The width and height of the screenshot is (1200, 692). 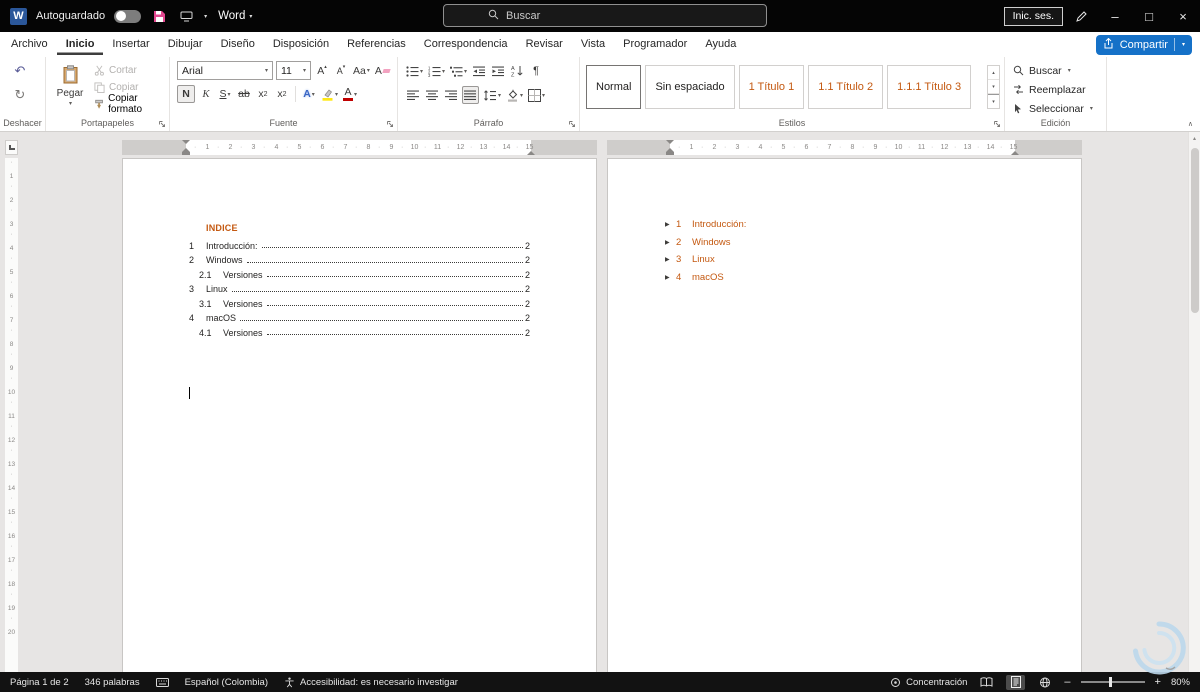 What do you see at coordinates (244, 94) in the screenshot?
I see `strikethrough-button: ab` at bounding box center [244, 94].